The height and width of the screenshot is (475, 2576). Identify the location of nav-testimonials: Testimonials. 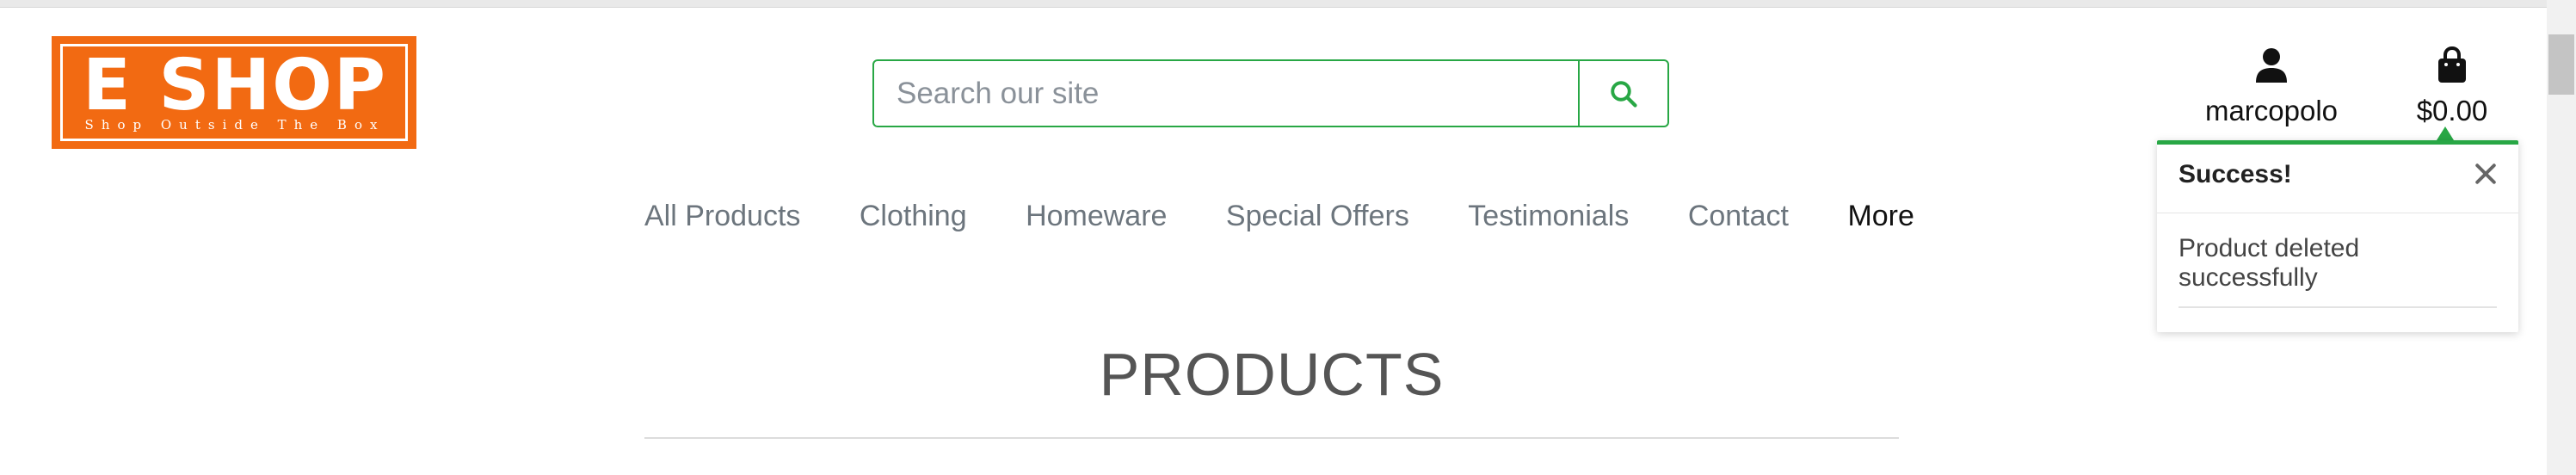
(1548, 216).